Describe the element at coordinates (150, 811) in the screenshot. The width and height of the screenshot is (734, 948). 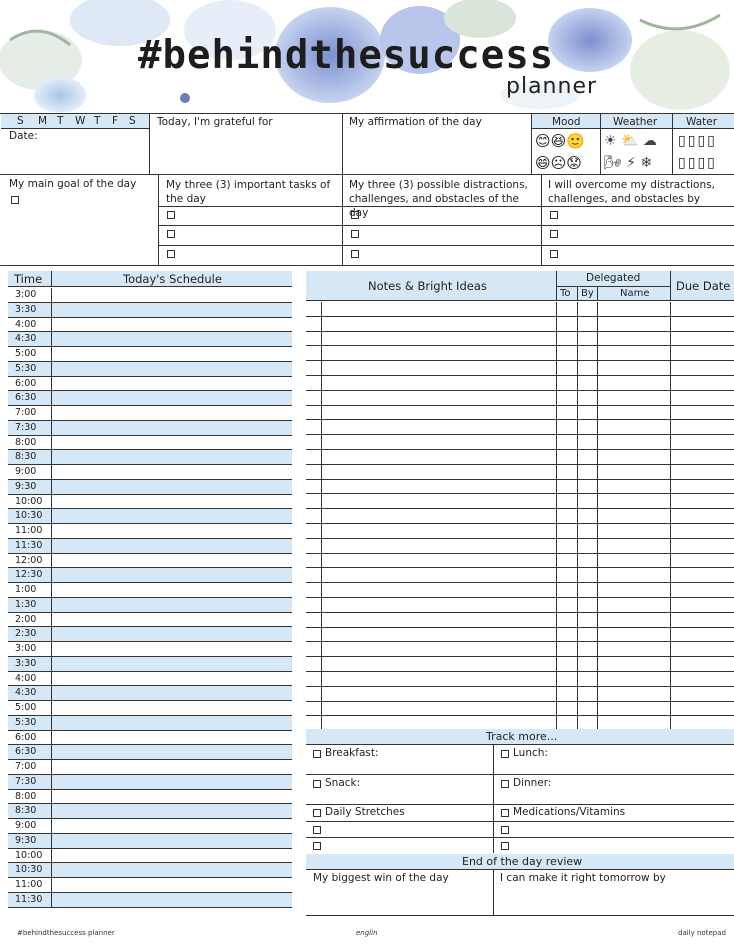
I see `schedule-row: 8:30` at that location.